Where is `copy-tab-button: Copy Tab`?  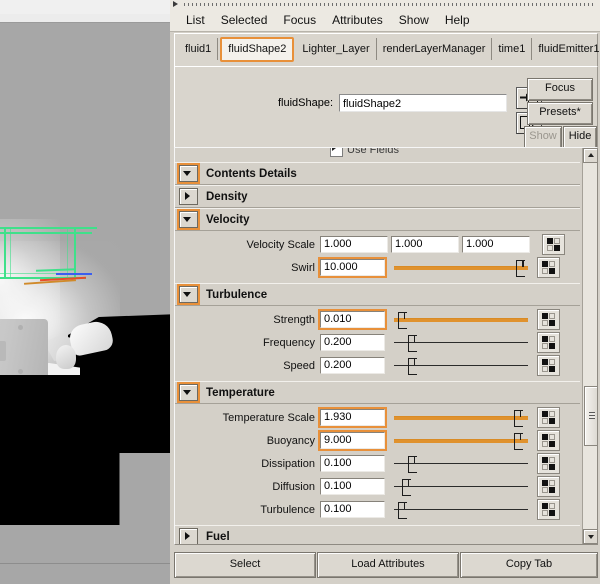 copy-tab-button: Copy Tab is located at coordinates (529, 565).